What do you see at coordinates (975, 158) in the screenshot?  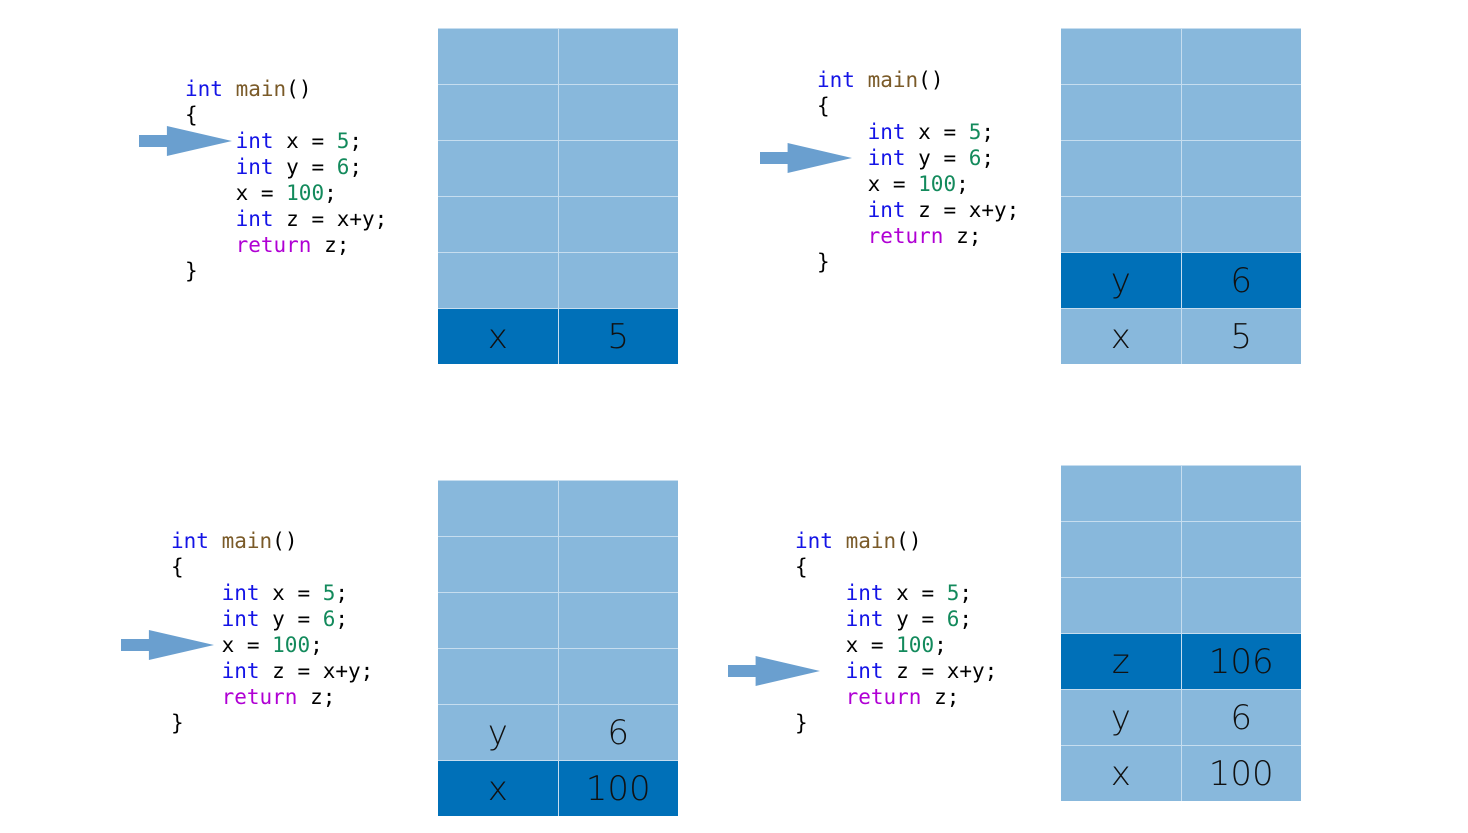 I see `code-token: 6` at bounding box center [975, 158].